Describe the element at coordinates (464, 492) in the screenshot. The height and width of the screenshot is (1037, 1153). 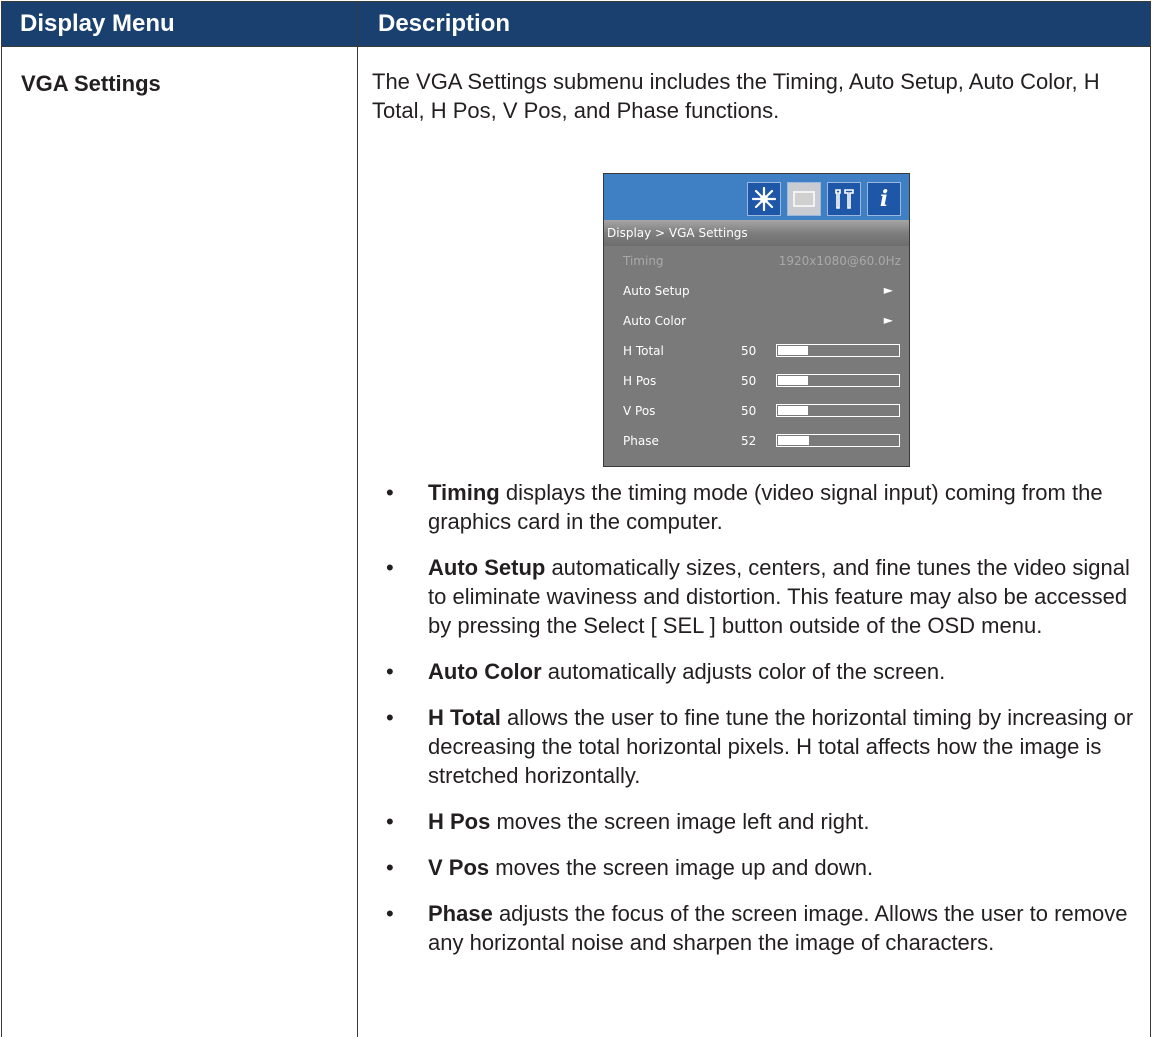
I see `term-timing: Timing` at that location.